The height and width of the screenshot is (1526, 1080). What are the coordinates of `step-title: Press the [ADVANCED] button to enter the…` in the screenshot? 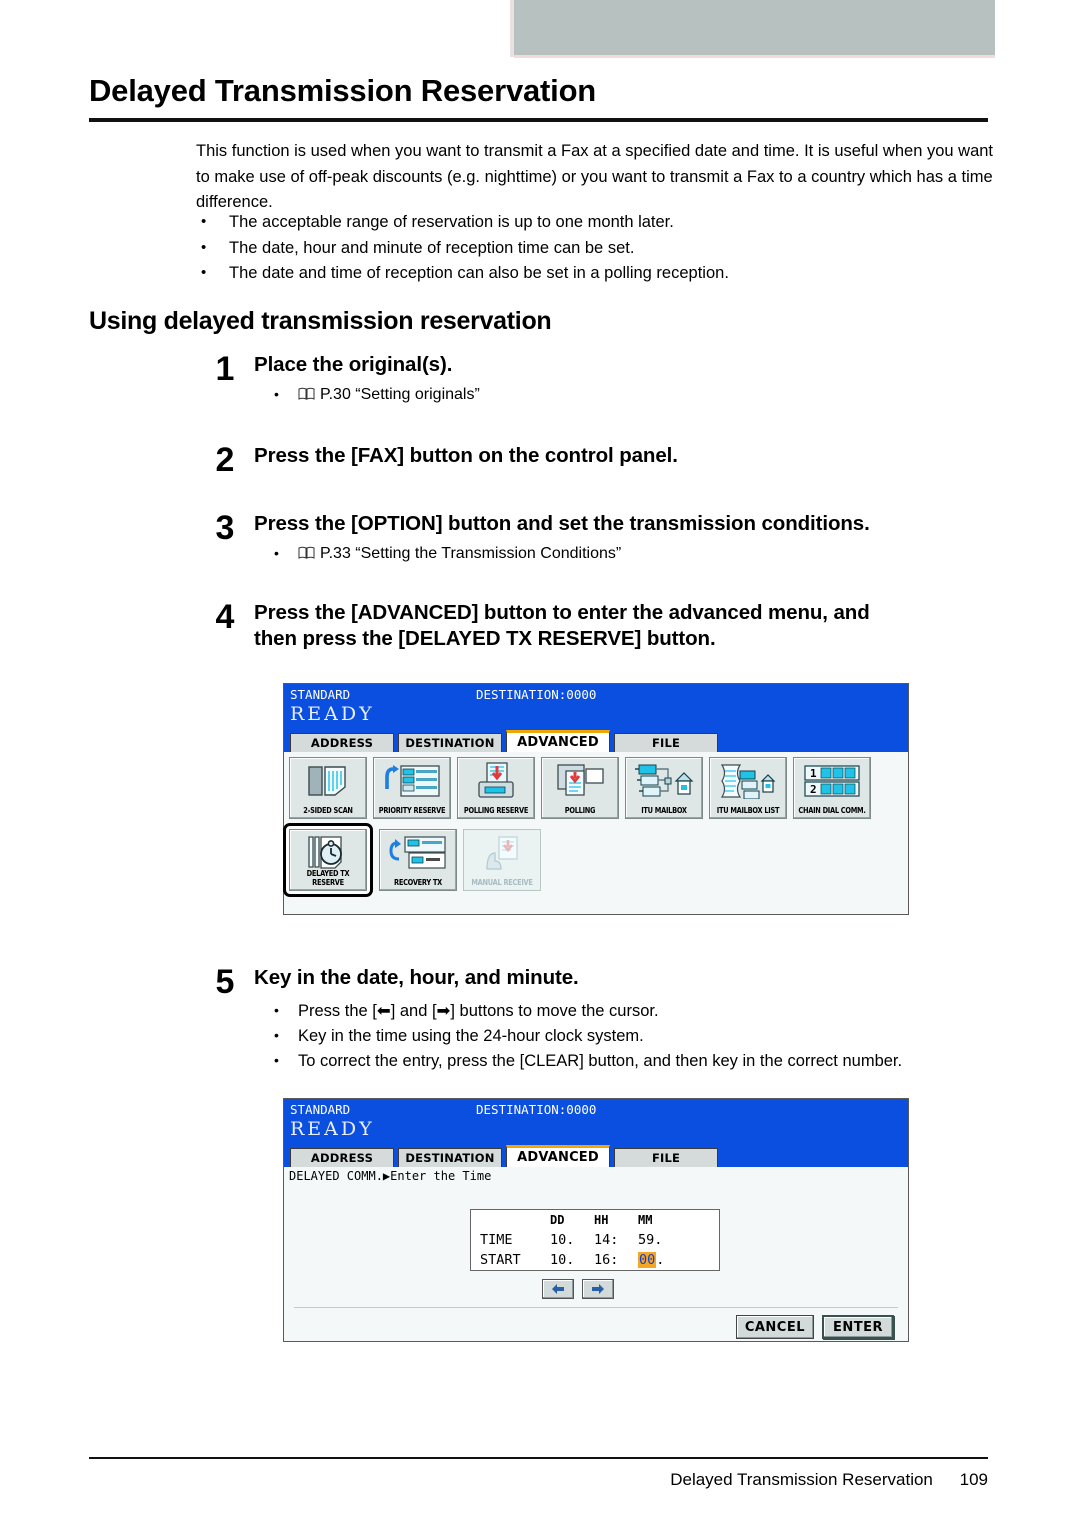 It's located at (626, 626).